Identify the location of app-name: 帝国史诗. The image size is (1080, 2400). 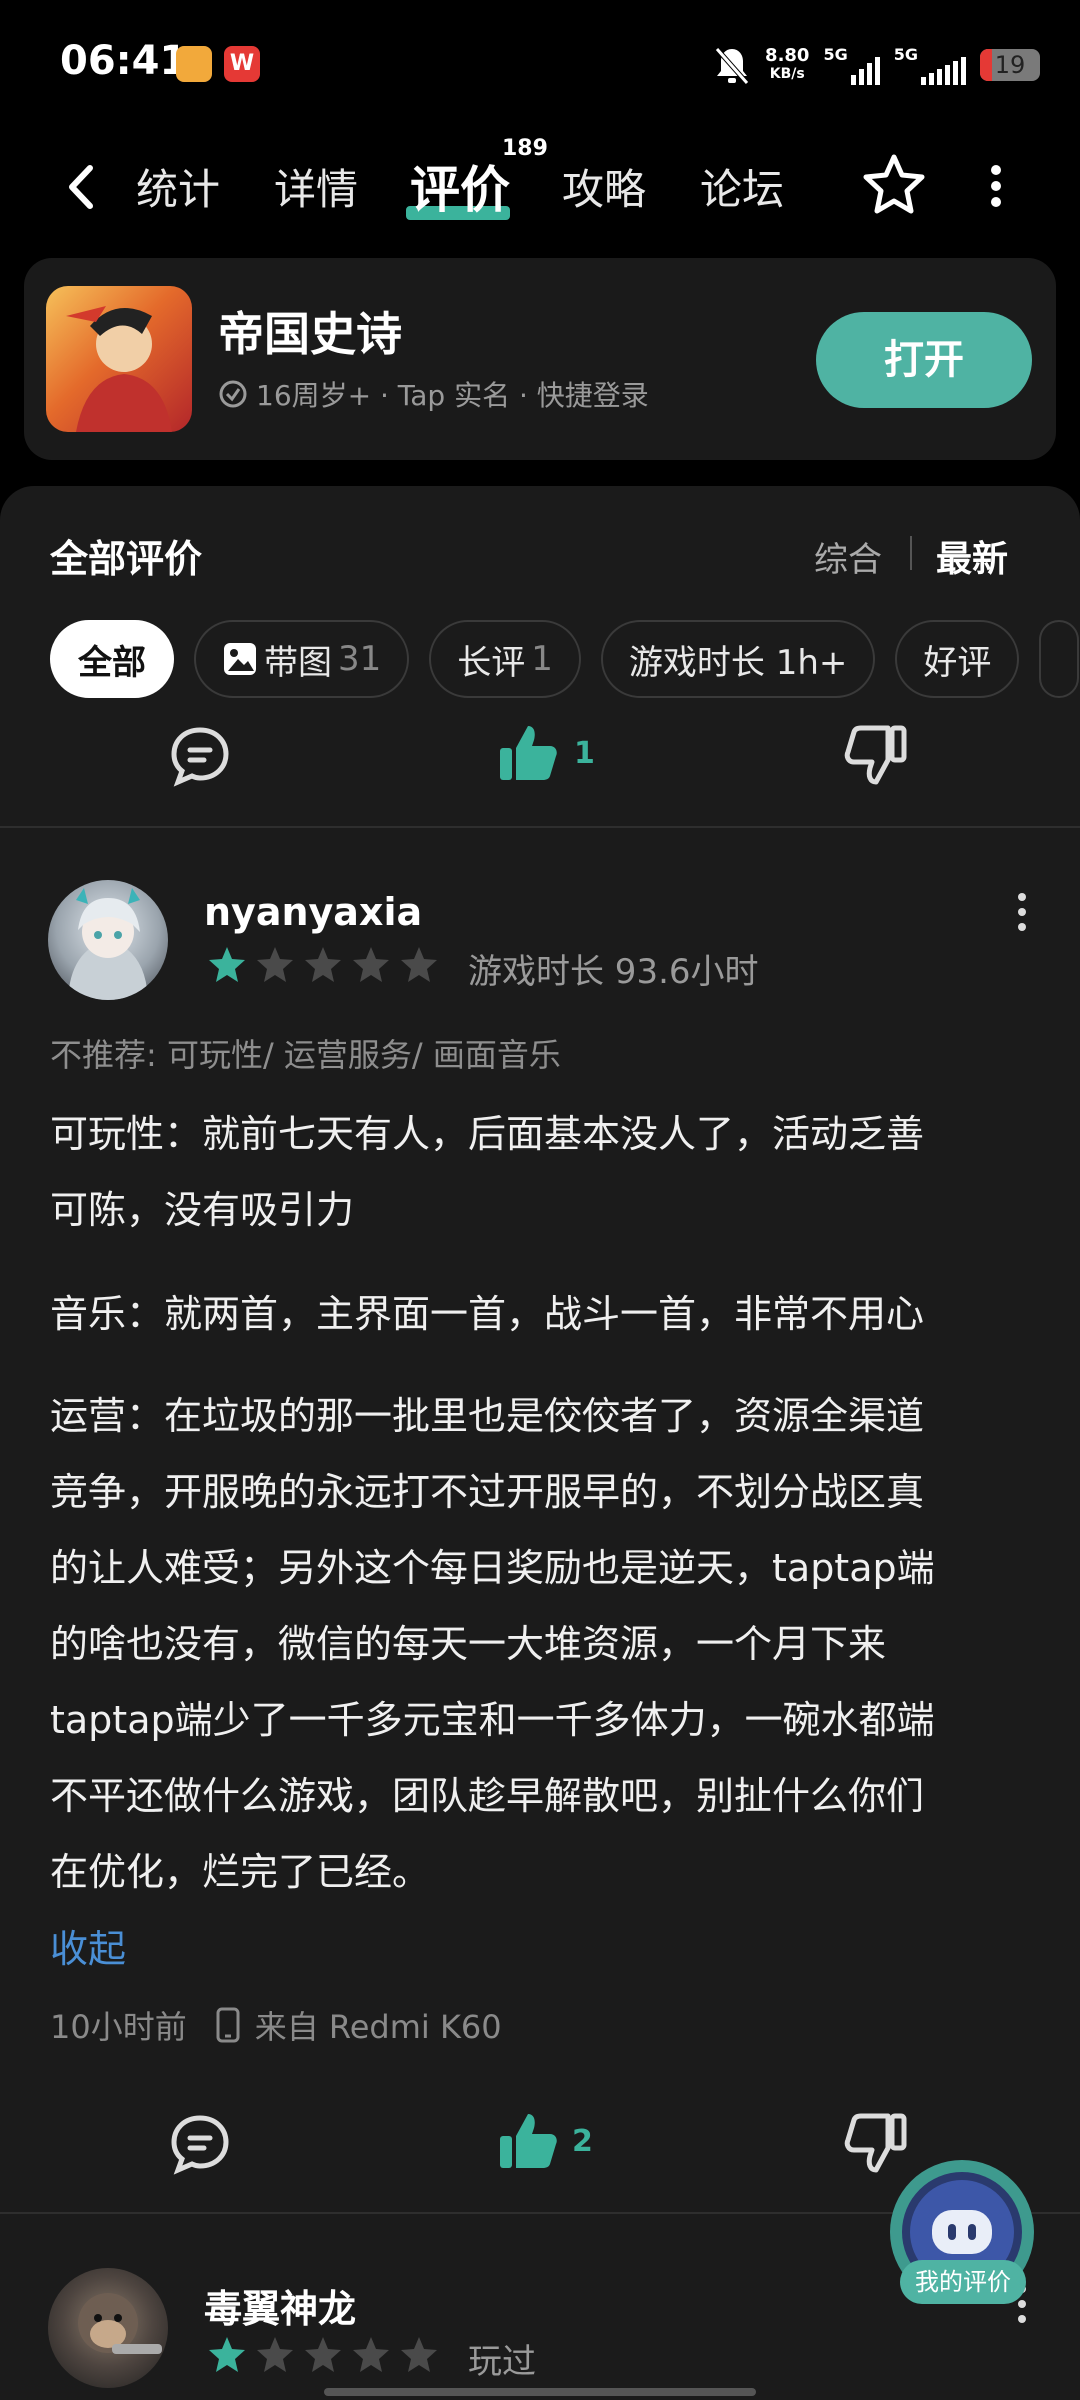
(310, 334).